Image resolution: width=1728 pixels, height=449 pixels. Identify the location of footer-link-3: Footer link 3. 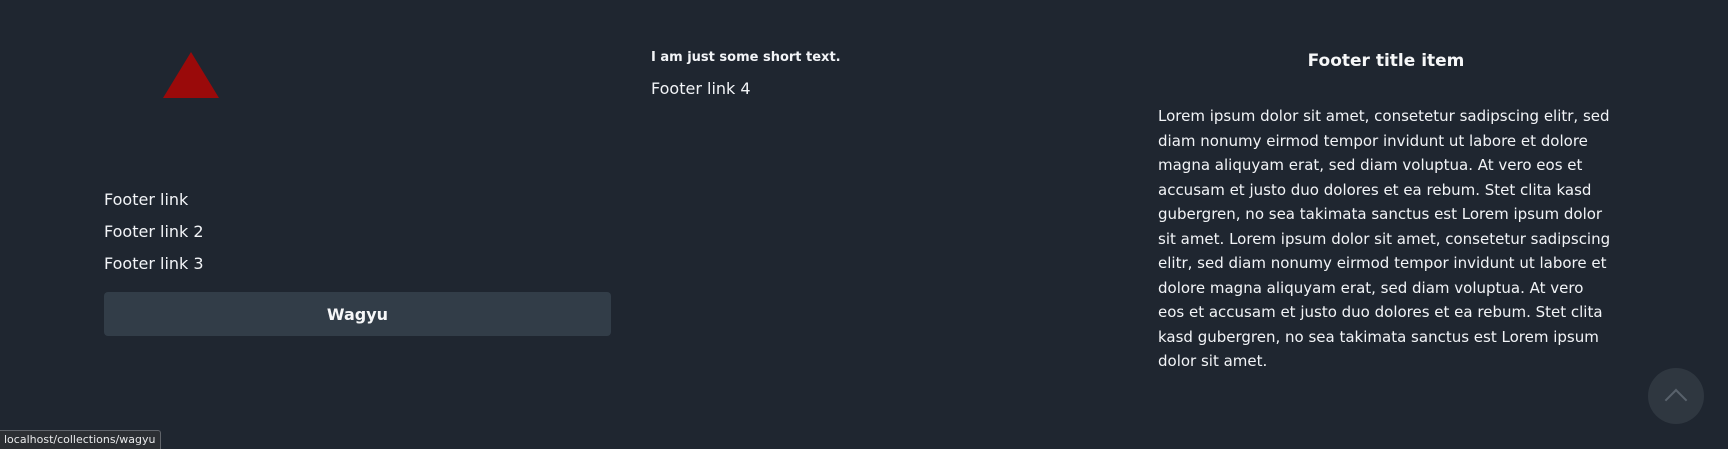
(154, 263).